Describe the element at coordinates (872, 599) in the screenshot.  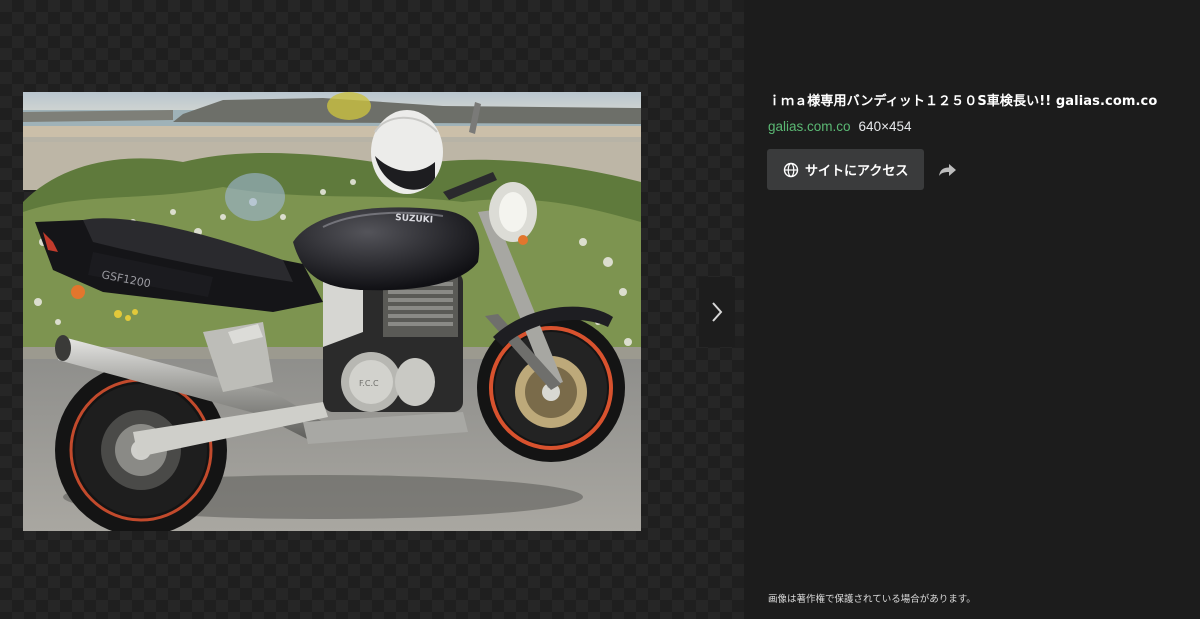
I see `copyright-notice: 画像は著作権で保護されている場合があります。` at that location.